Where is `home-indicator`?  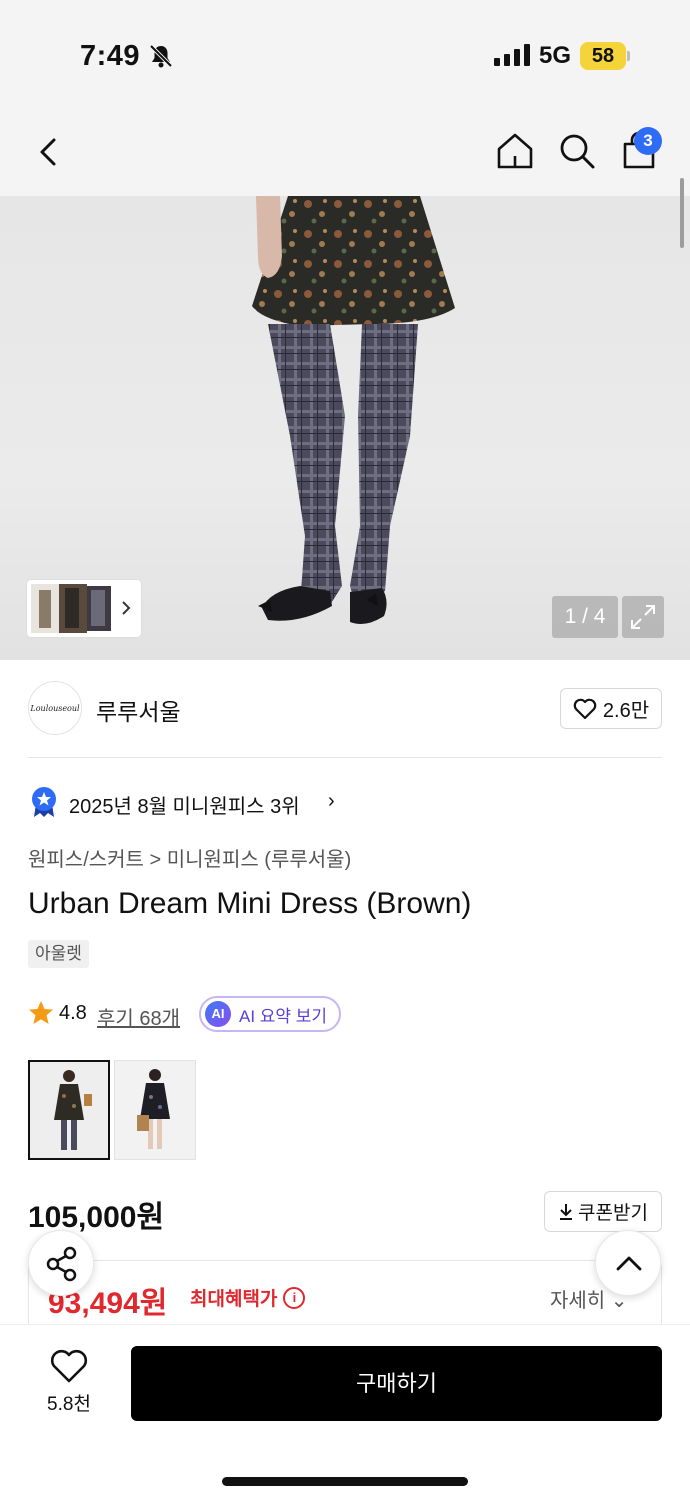 home-indicator is located at coordinates (345, 1481).